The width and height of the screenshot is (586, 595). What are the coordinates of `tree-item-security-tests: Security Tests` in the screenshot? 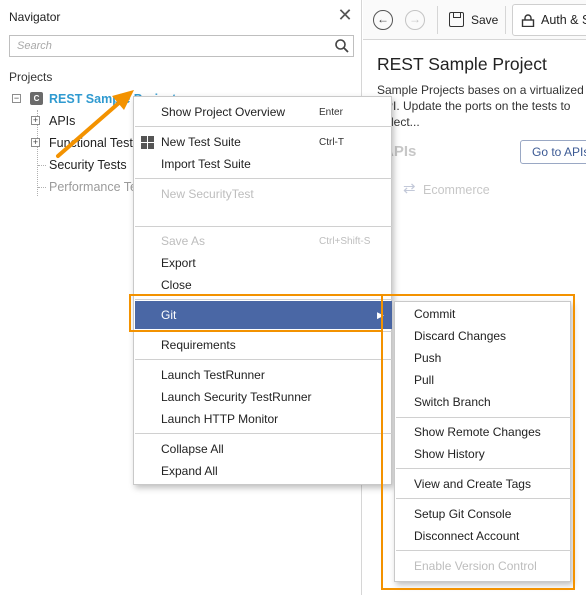 It's located at (91, 165).